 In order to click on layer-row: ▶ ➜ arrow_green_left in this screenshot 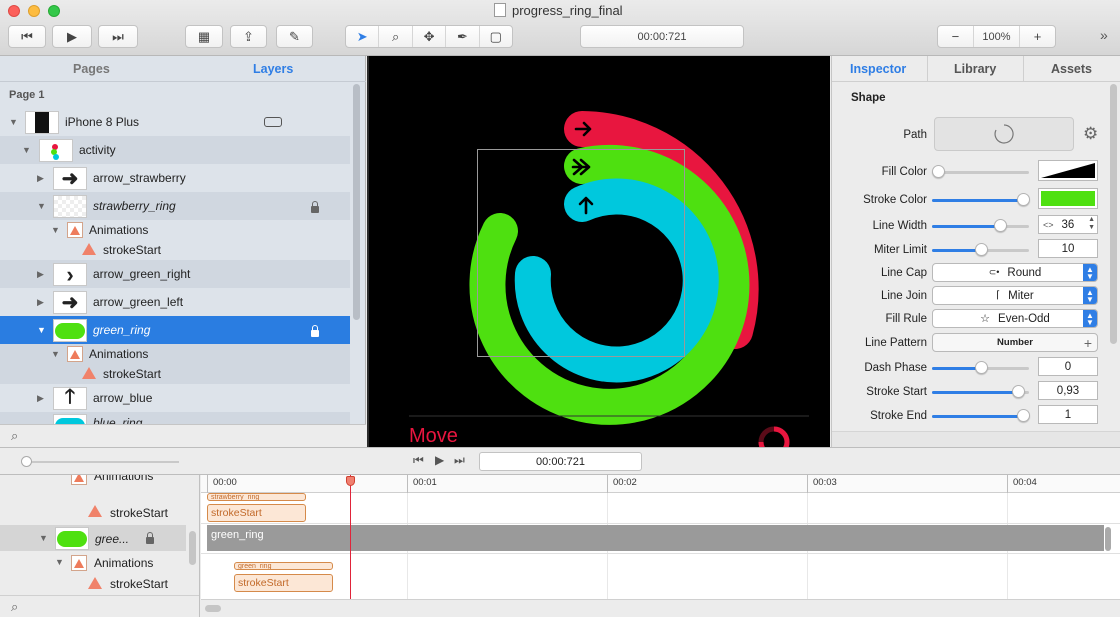, I will do `click(175, 302)`.